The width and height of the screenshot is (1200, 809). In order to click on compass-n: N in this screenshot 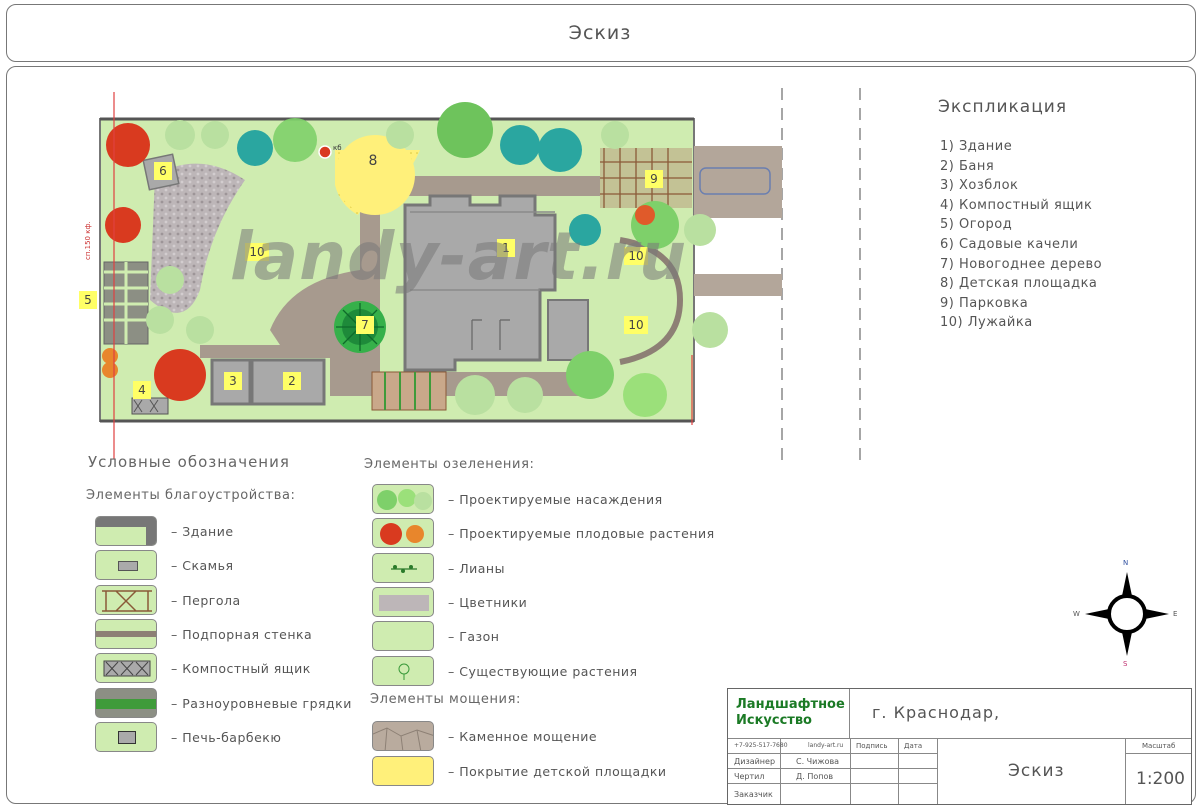, I will do `click(1126, 563)`.